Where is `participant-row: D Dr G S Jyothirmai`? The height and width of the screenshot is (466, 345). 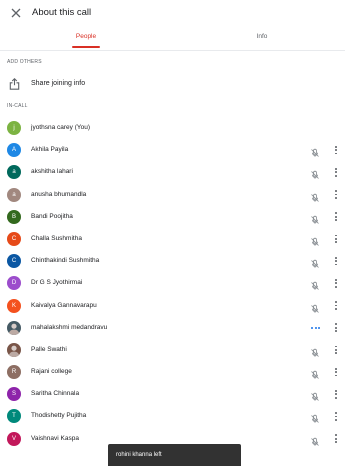
participant-row: D Dr G S Jyothirmai is located at coordinates (172, 283).